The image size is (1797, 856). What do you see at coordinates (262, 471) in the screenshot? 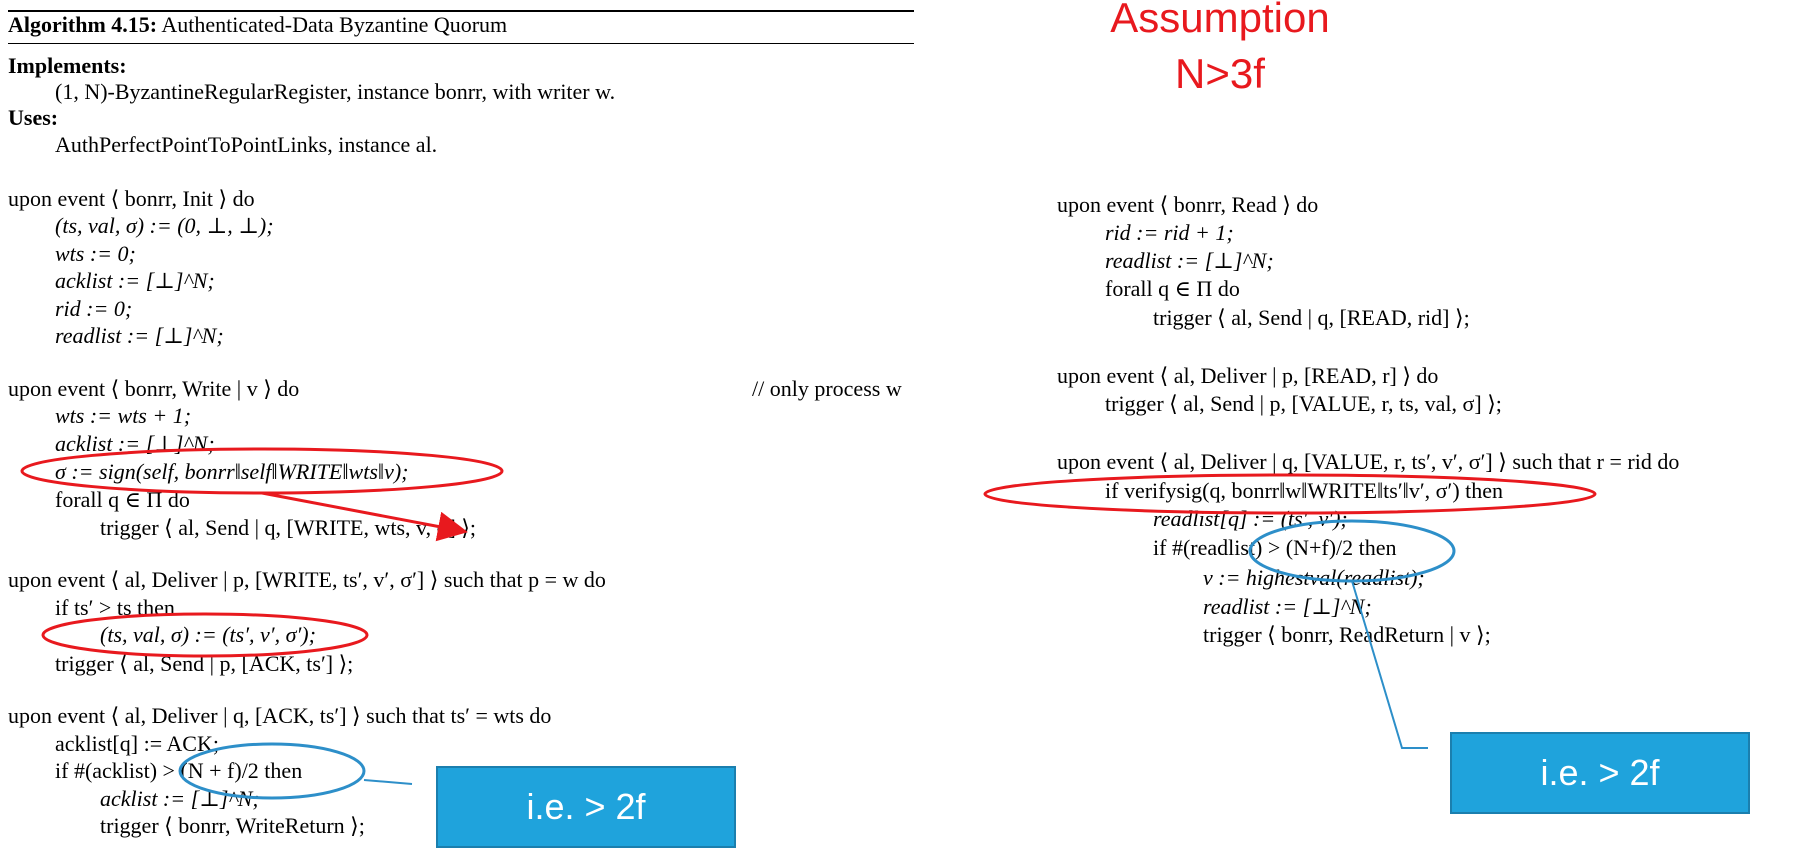
I see `sign-highlight-ellipse` at bounding box center [262, 471].